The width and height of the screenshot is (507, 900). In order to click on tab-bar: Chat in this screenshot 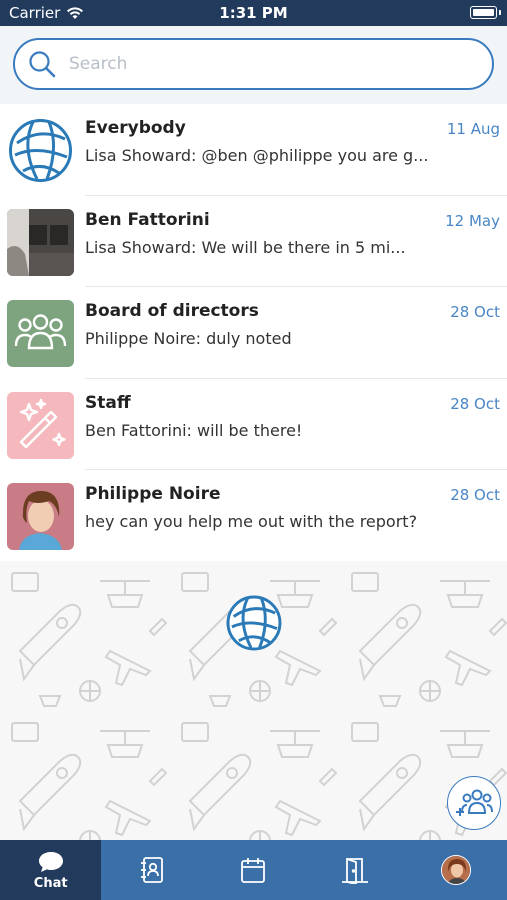, I will do `click(253, 870)`.